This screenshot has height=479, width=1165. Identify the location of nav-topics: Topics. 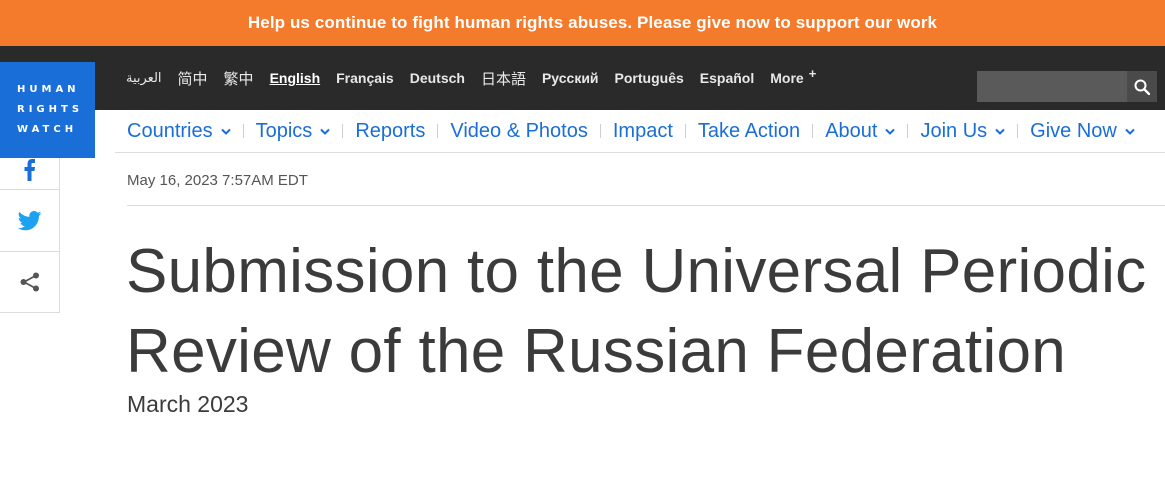
(293, 131).